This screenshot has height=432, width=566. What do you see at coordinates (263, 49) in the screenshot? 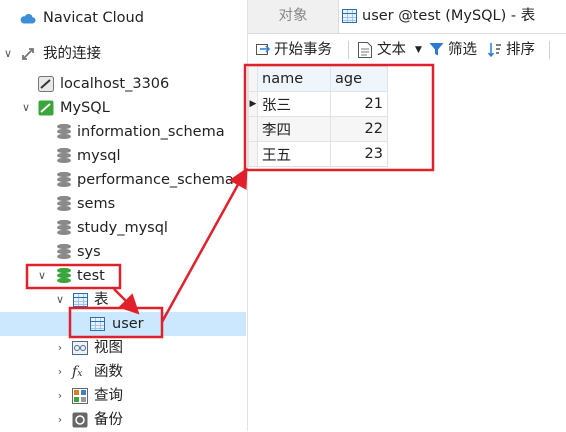
I see `transaction-icon` at bounding box center [263, 49].